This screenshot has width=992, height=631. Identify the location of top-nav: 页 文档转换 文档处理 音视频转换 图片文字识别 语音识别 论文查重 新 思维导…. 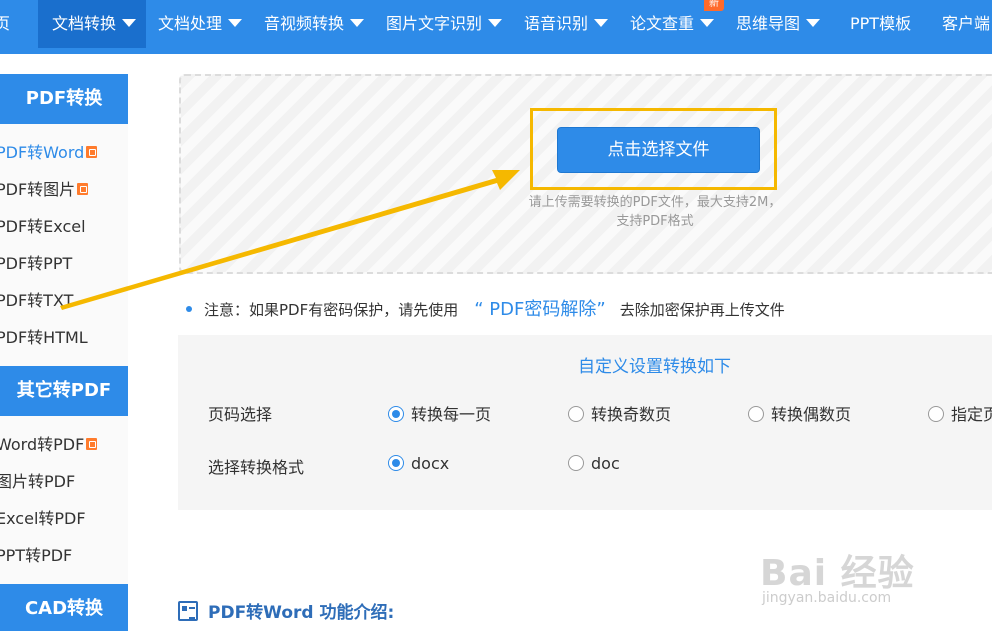
(496, 27).